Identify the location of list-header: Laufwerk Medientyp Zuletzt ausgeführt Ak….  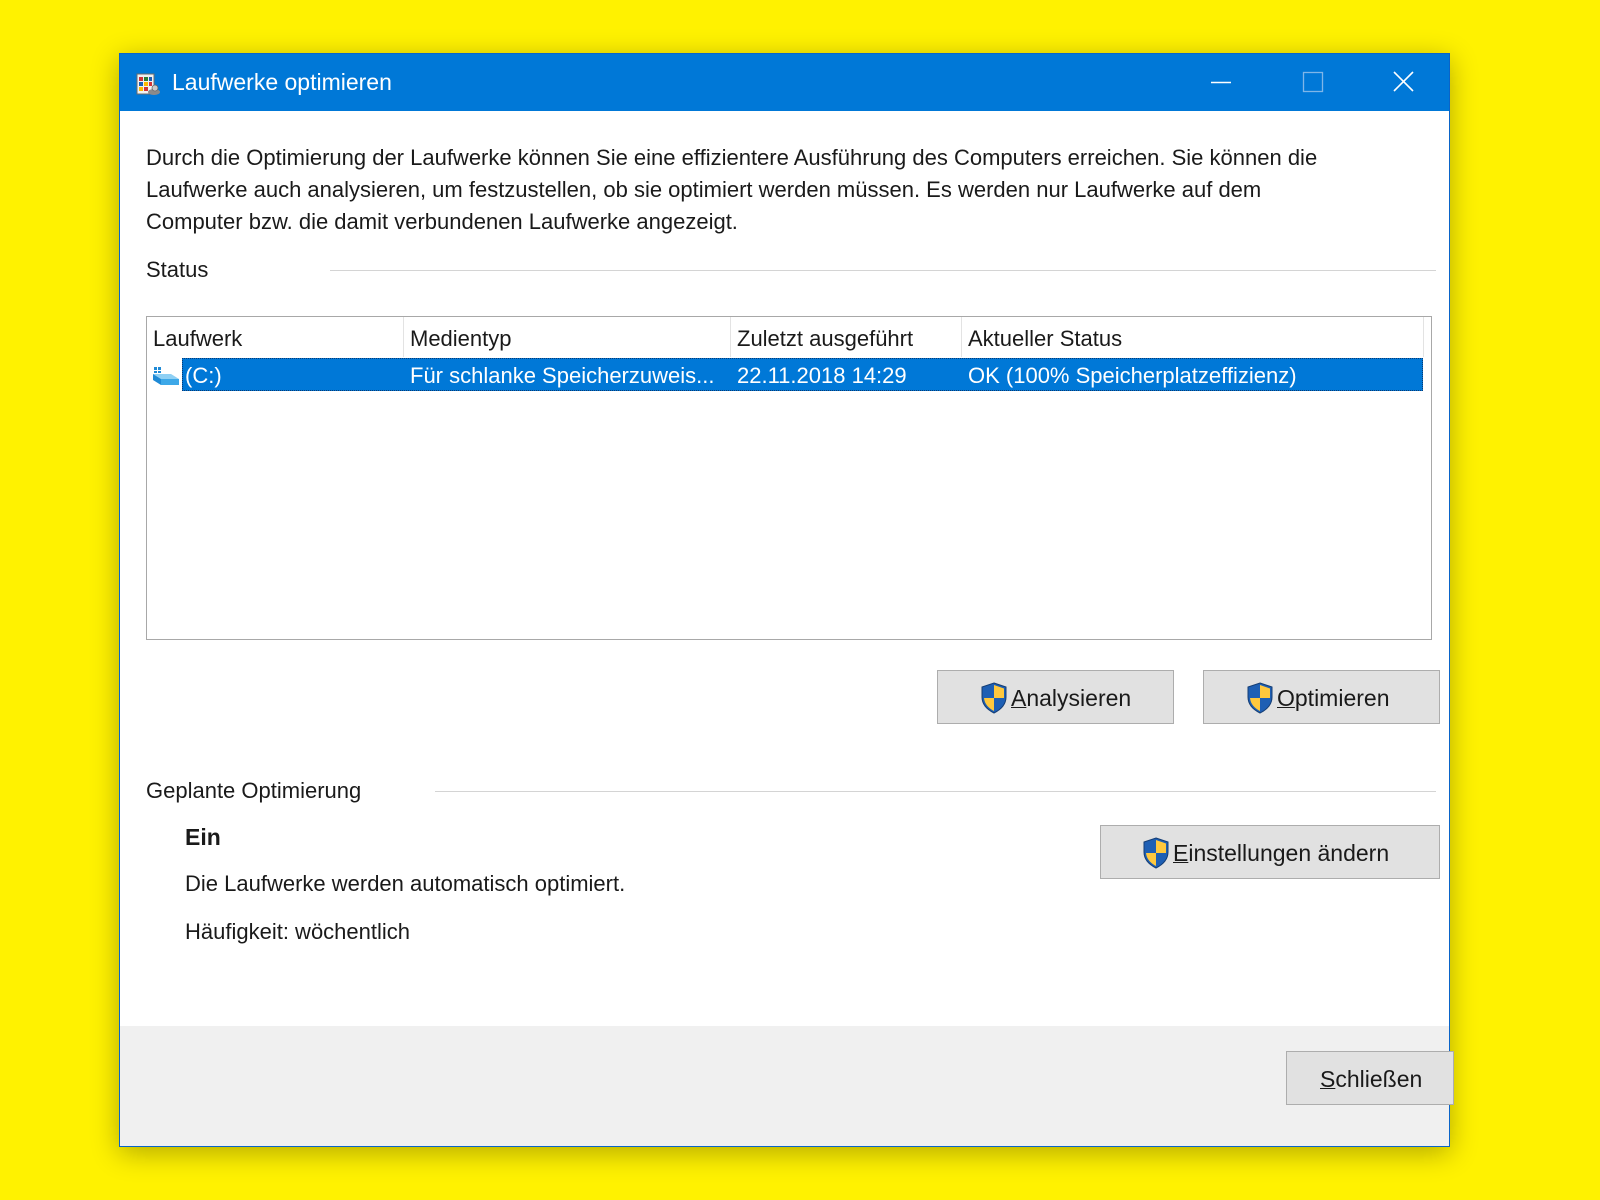
(789, 337).